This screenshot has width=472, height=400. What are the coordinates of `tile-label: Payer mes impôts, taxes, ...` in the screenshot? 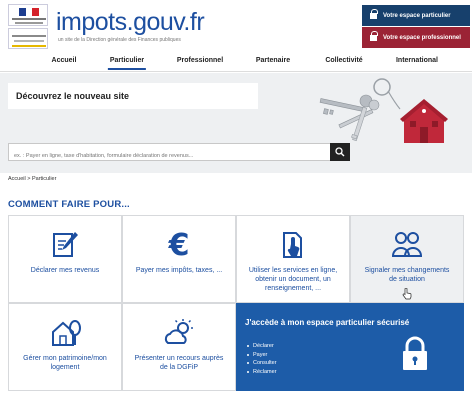 It's located at (179, 270).